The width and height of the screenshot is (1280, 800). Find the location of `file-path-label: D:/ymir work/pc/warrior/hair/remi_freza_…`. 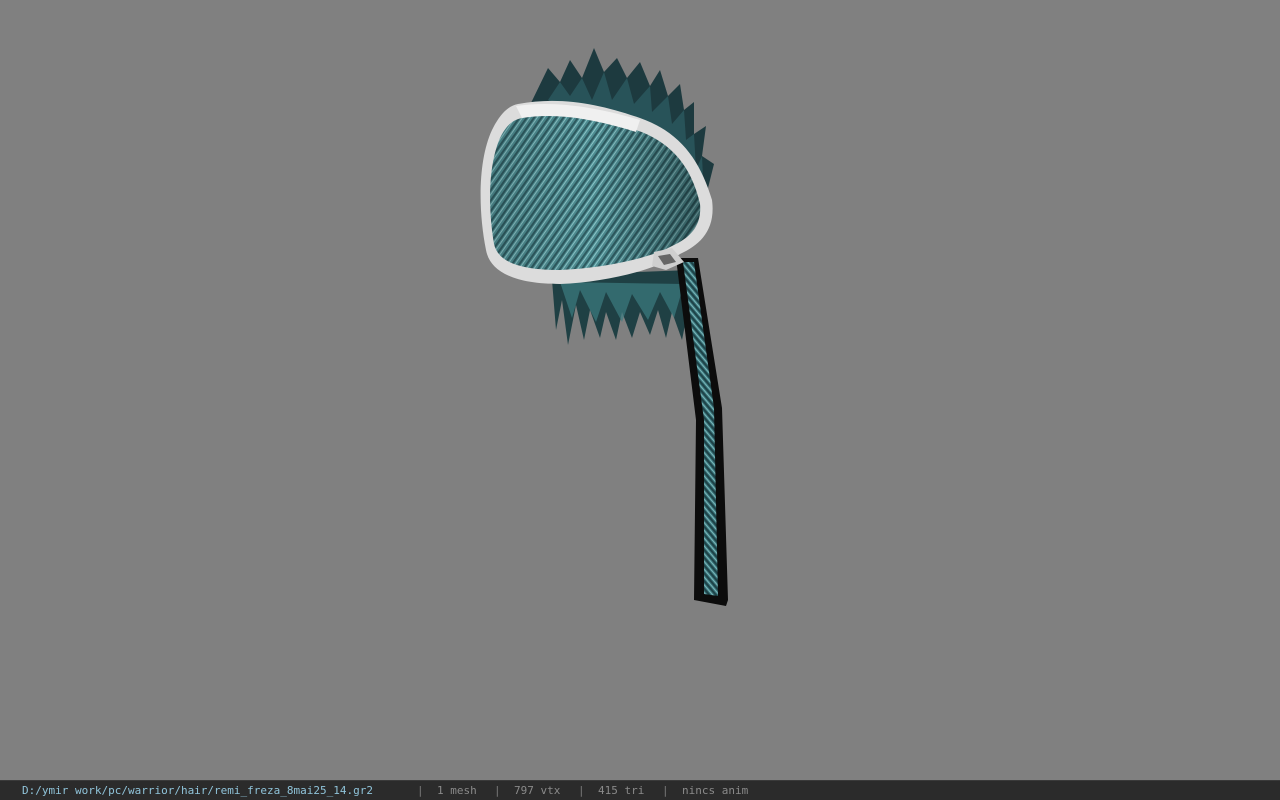

file-path-label: D:/ymir work/pc/warrior/hair/remi_freza_… is located at coordinates (197, 790).